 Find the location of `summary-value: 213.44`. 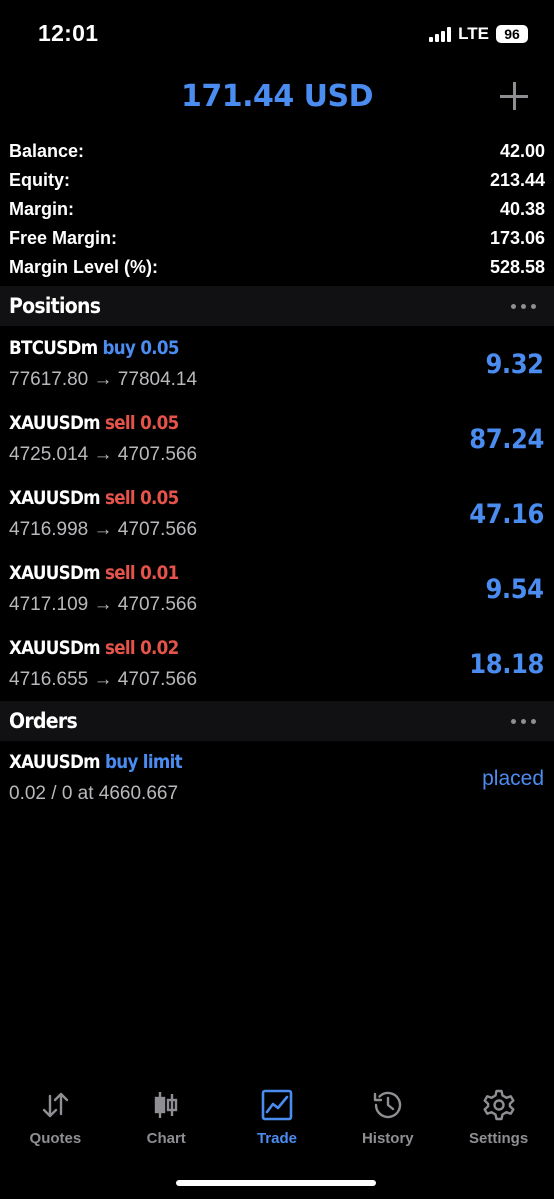

summary-value: 213.44 is located at coordinates (517, 180).